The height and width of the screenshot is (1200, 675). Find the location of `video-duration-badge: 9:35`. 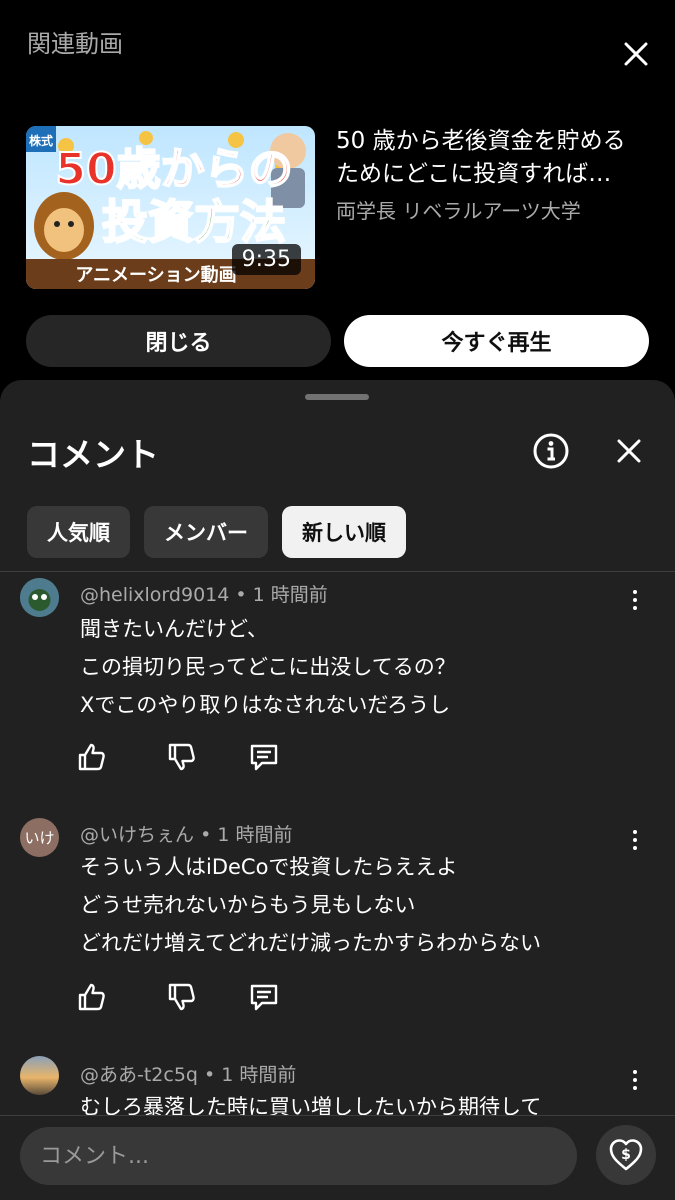

video-duration-badge: 9:35 is located at coordinates (266, 259).